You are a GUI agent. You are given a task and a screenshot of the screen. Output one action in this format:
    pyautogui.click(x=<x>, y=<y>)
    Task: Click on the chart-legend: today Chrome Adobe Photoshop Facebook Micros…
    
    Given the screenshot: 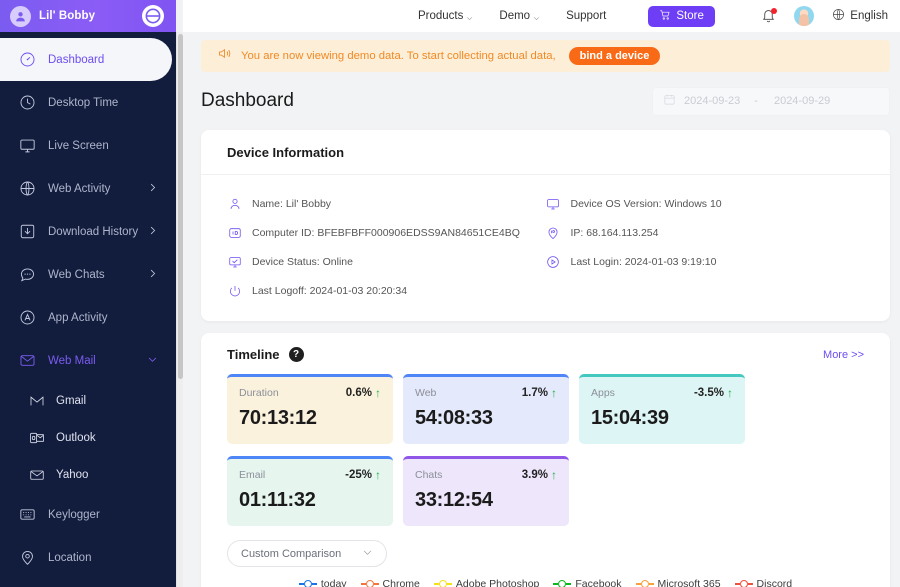 What is the action you would take?
    pyautogui.click(x=545, y=582)
    